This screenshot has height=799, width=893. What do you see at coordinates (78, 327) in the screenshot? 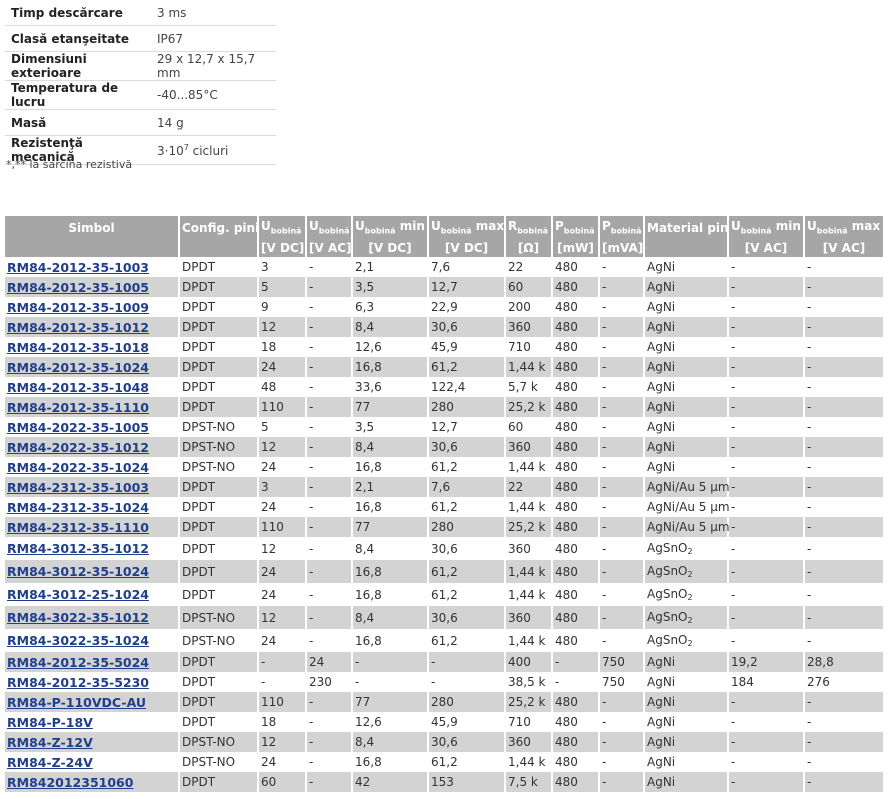
I see `product-link: RM84-2012-35-1012` at bounding box center [78, 327].